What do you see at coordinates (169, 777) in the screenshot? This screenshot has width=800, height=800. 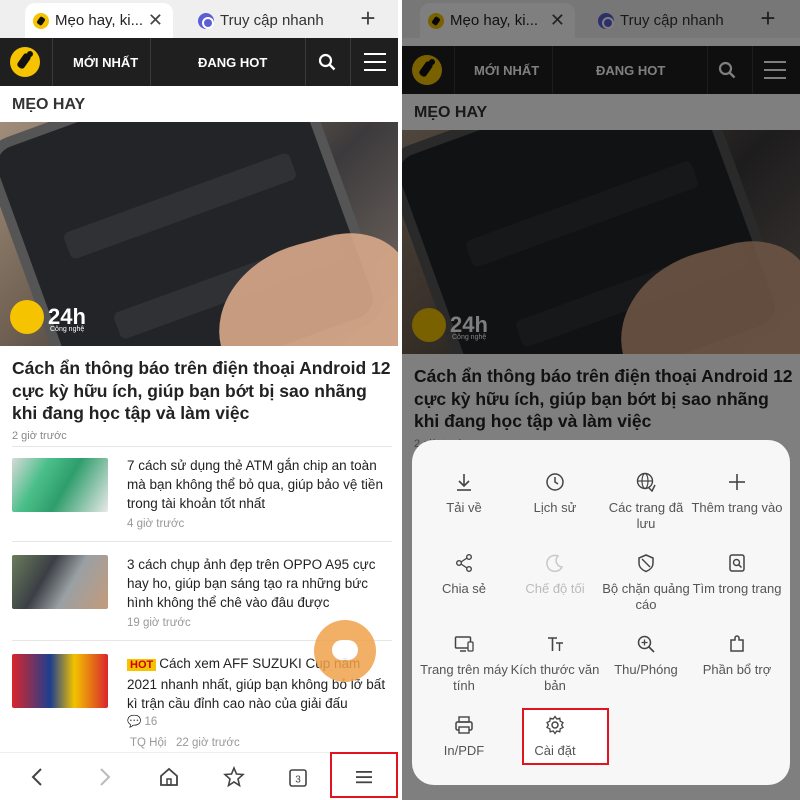 I see `home-icon` at bounding box center [169, 777].